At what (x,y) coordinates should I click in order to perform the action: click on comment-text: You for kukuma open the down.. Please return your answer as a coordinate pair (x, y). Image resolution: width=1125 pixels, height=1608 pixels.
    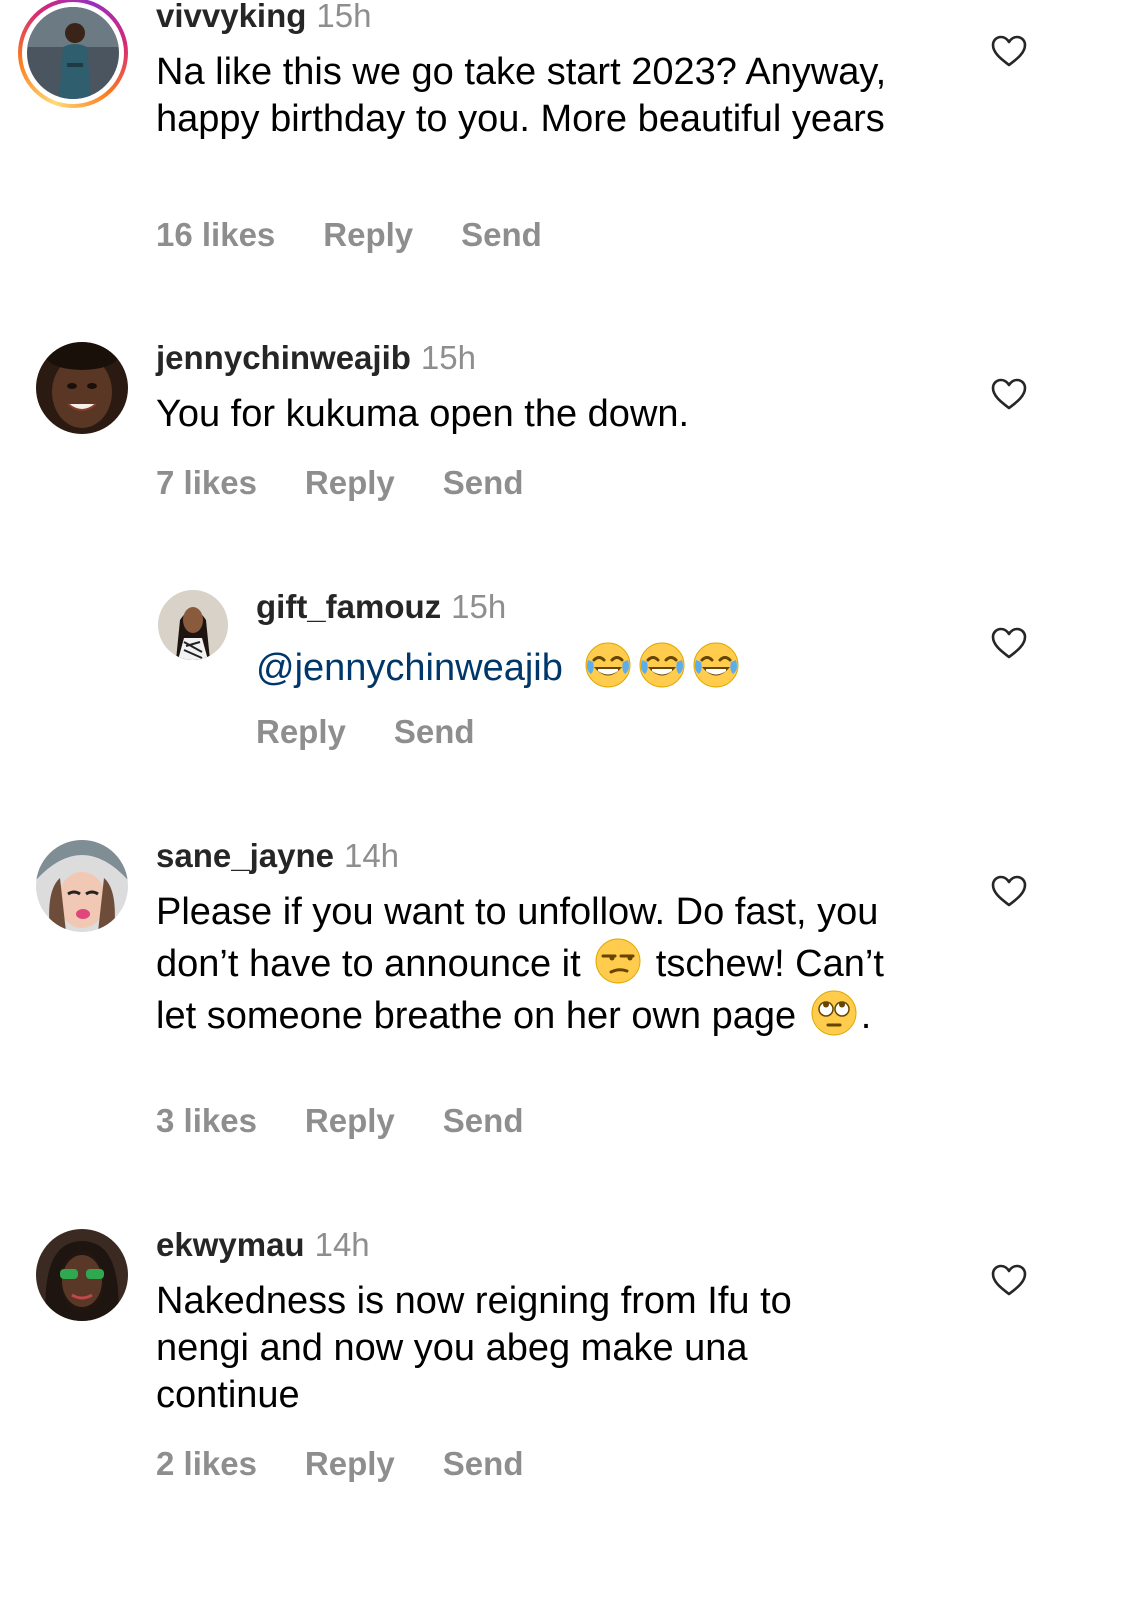
    Looking at the image, I should click on (423, 414).